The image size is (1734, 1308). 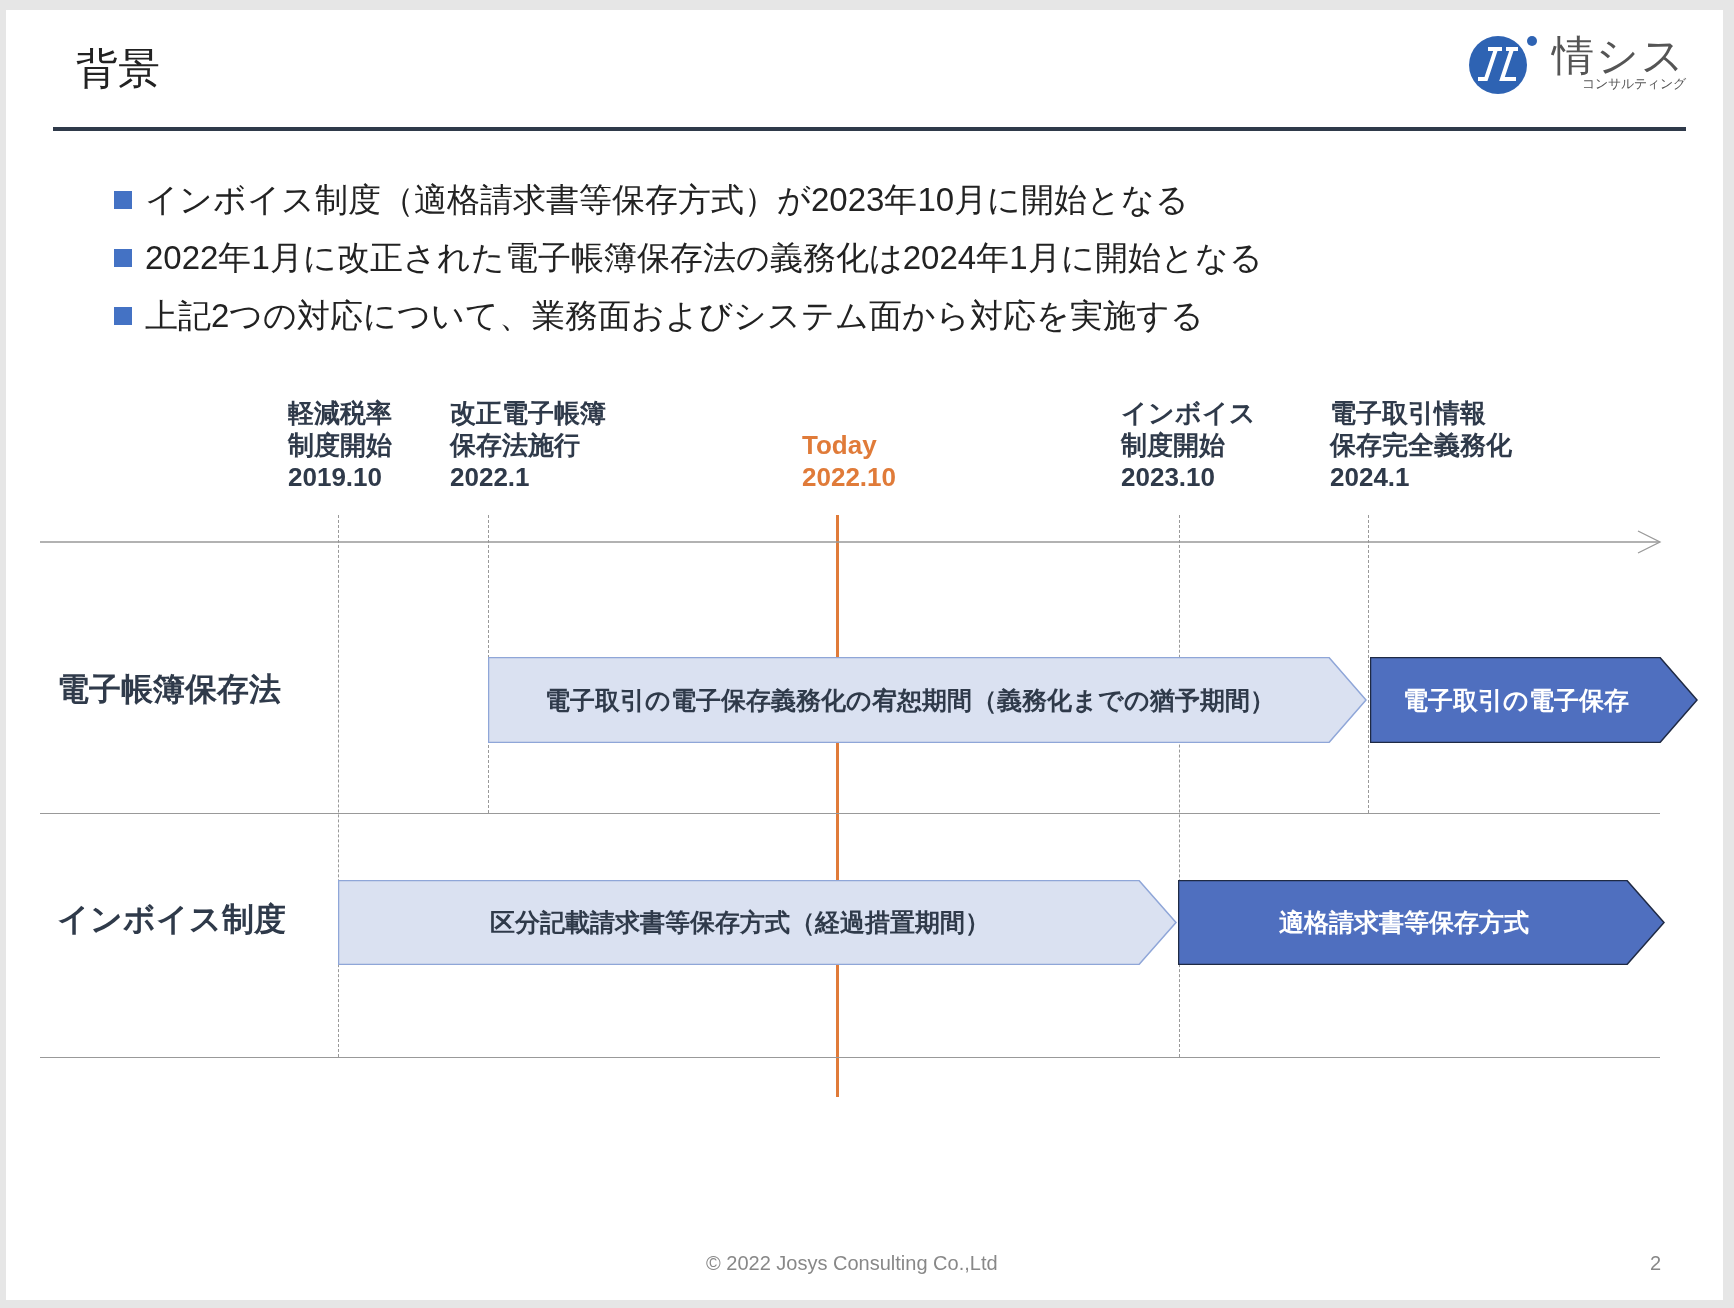 What do you see at coordinates (1656, 1263) in the screenshot?
I see `page-number: 2` at bounding box center [1656, 1263].